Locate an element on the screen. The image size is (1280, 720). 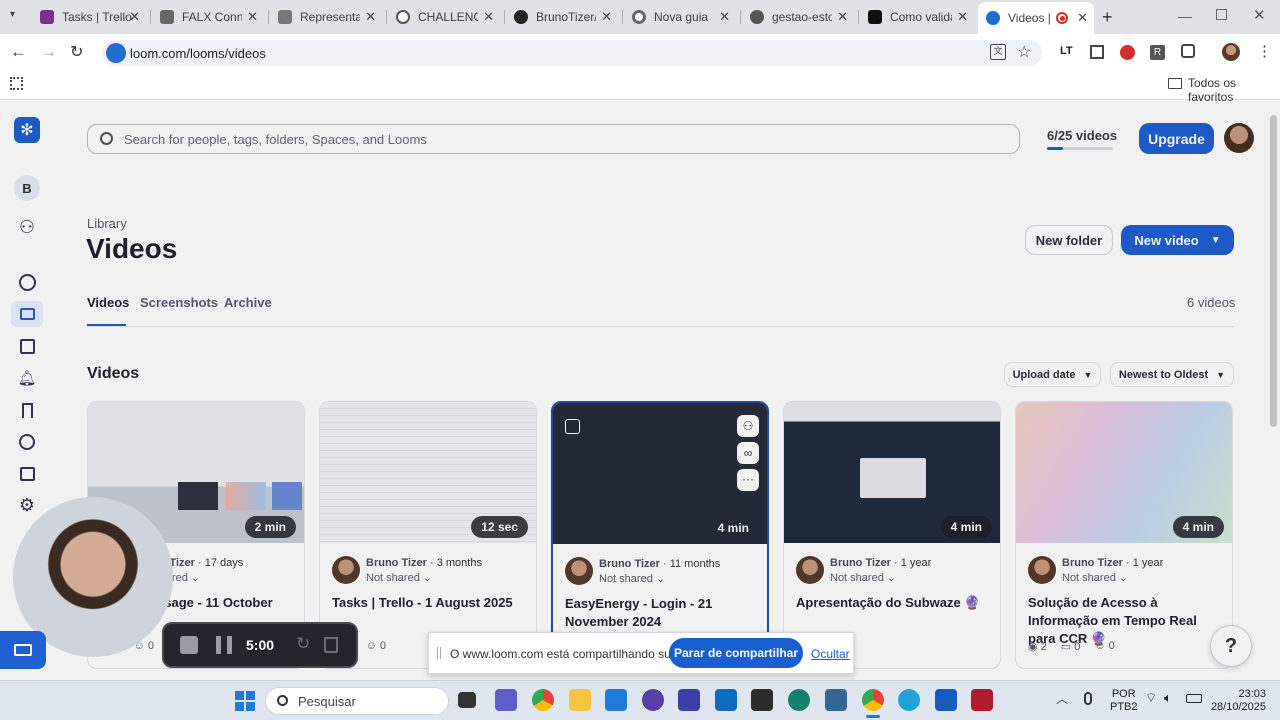
video-title: EasyEnergy - Login - 21 November 2024 is located at coordinates (663, 613).